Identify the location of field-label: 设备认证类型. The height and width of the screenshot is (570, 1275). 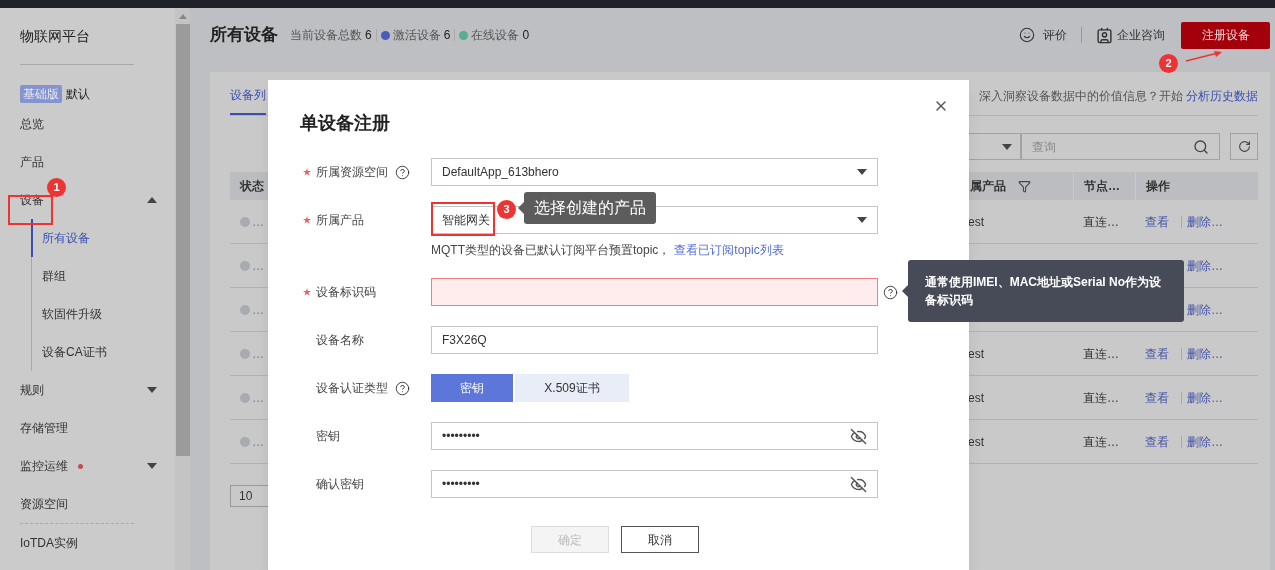
(352, 388).